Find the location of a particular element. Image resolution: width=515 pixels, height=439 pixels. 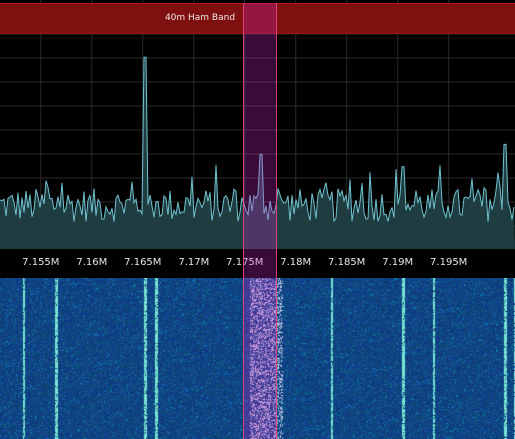

axis-tick-label: 7.18M is located at coordinates (296, 262).